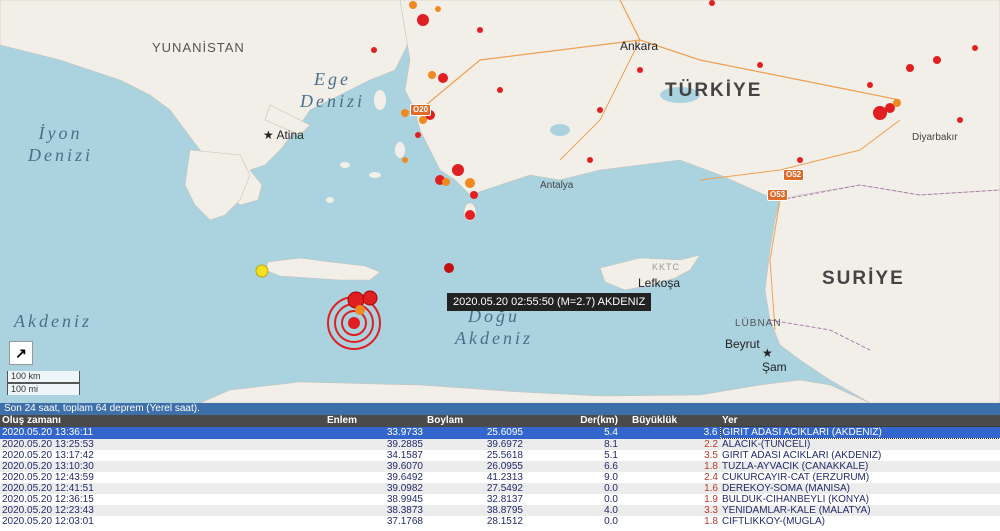 The width and height of the screenshot is (1000, 531). I want to click on cell-time: 2020.05.20 13:25:53, so click(162, 444).